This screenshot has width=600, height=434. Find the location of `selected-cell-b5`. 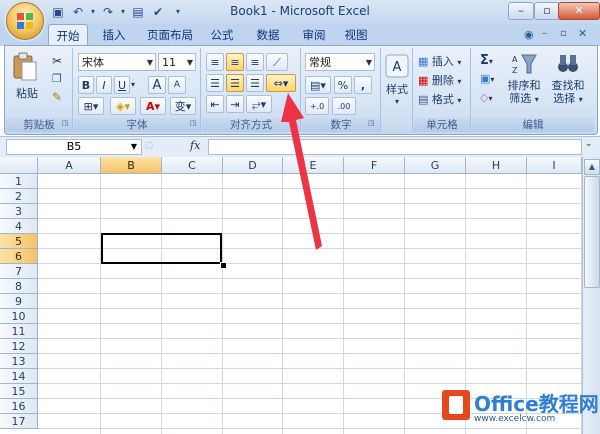

selected-cell-b5 is located at coordinates (161, 248).